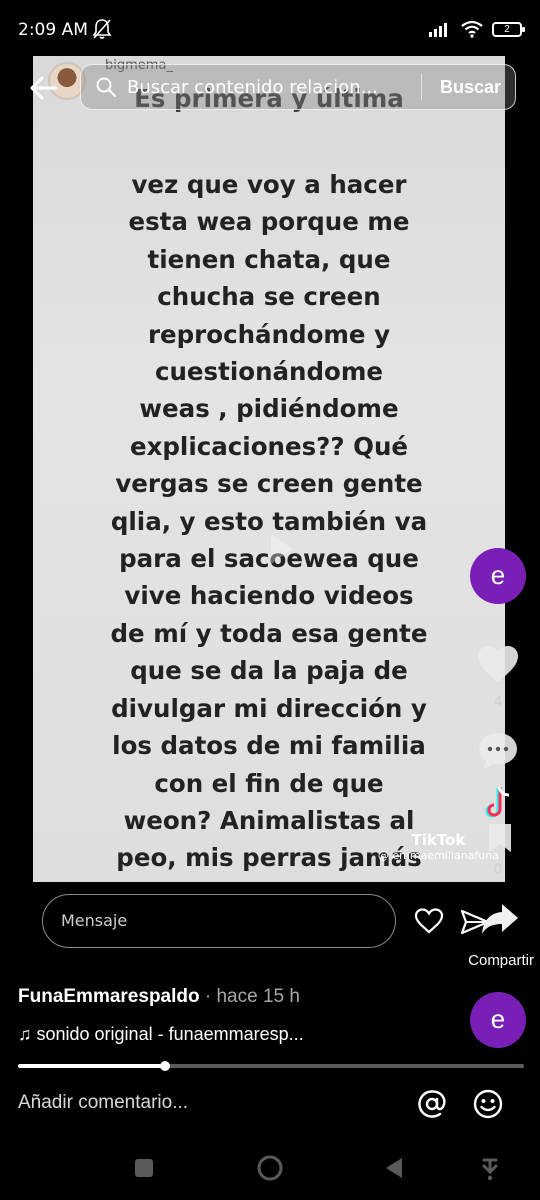 This screenshot has width=540, height=1200. What do you see at coordinates (438, 30) in the screenshot?
I see `signal-icon` at bounding box center [438, 30].